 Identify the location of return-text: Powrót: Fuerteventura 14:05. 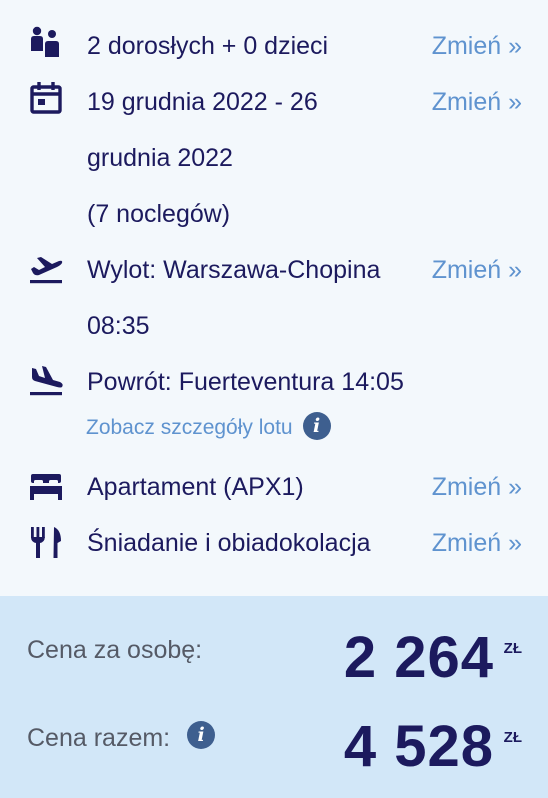
(245, 382).